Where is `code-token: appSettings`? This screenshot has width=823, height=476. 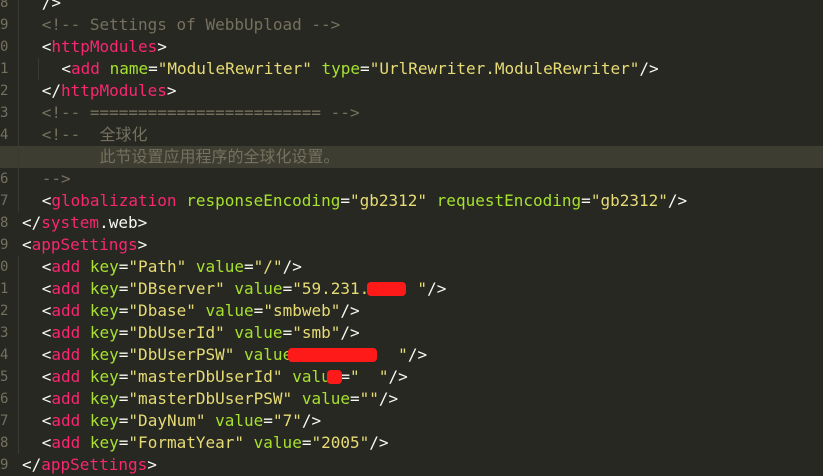
code-token: appSettings is located at coordinates (84, 244).